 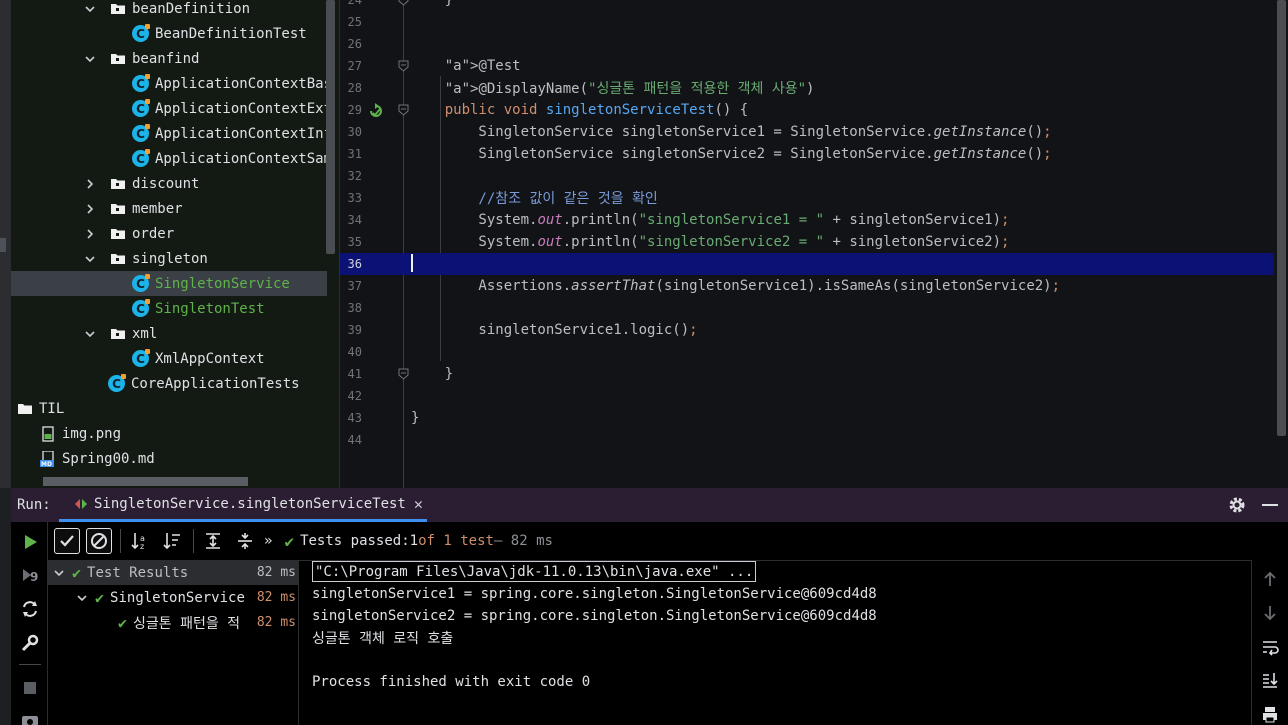 What do you see at coordinates (1281, 218) in the screenshot?
I see `editor-scrollbar` at bounding box center [1281, 218].